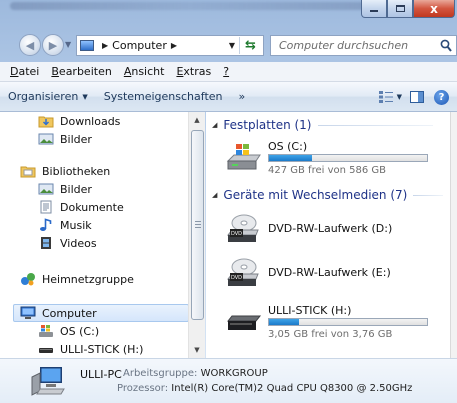 This screenshot has width=457, height=403. I want to click on search-input, so click(359, 45).